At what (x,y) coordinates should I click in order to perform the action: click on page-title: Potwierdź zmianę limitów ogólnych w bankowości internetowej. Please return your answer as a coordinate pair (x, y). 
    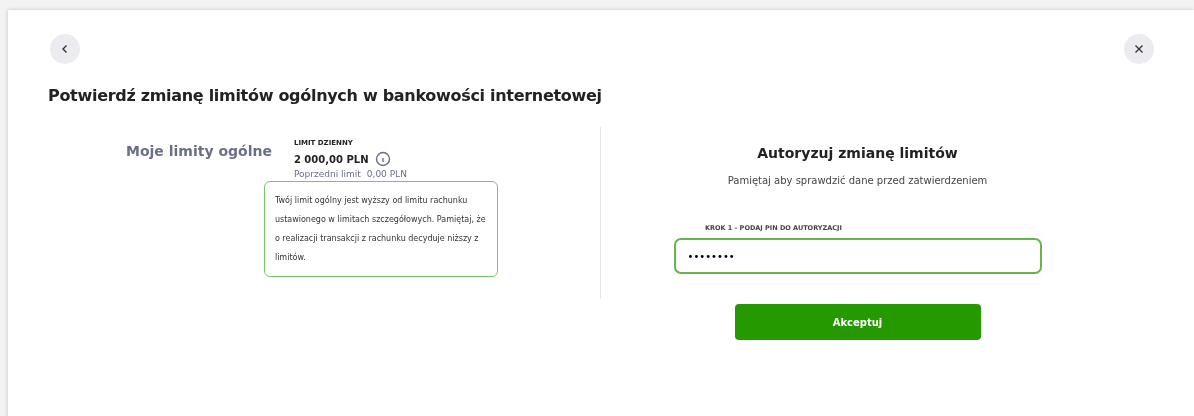
    Looking at the image, I should click on (325, 95).